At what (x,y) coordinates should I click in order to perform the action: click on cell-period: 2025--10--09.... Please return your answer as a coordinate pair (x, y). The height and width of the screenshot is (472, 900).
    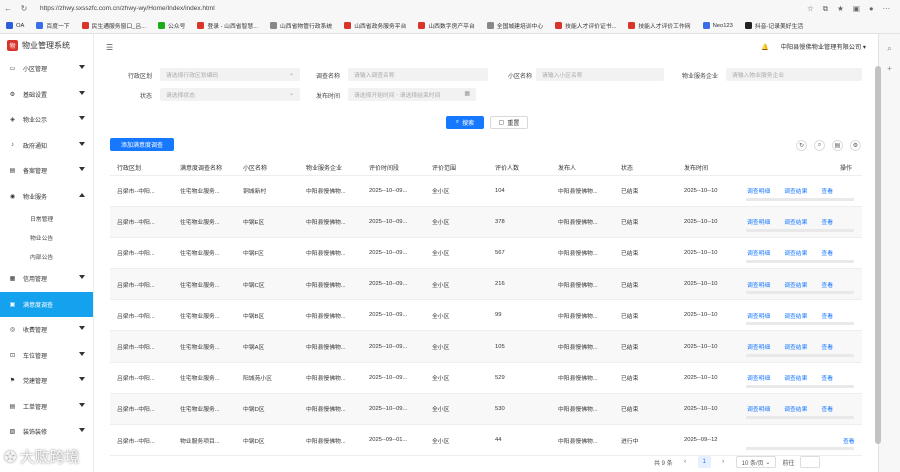
    Looking at the image, I should click on (393, 191).